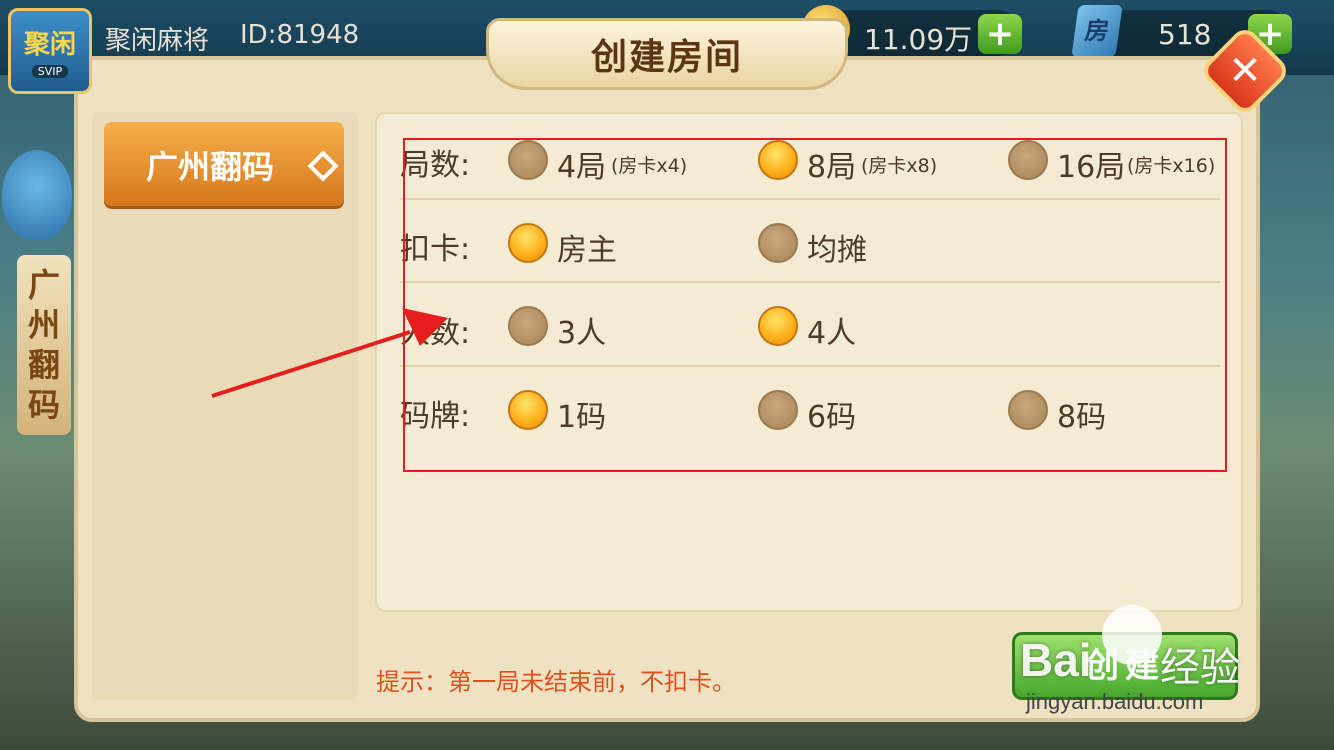 The width and height of the screenshot is (1334, 750). I want to click on watermark-logo: Bai, so click(1056, 660).